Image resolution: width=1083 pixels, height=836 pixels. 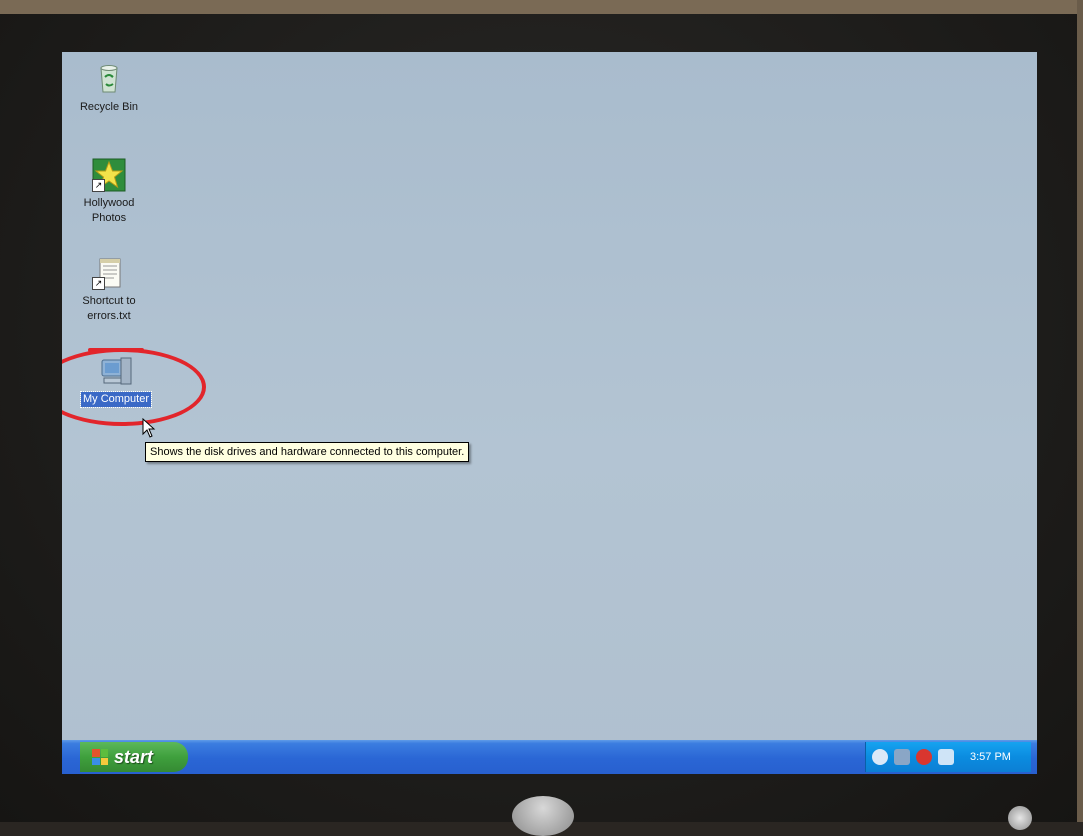 What do you see at coordinates (109, 273) in the screenshot?
I see `text-file-icon: ↗` at bounding box center [109, 273].